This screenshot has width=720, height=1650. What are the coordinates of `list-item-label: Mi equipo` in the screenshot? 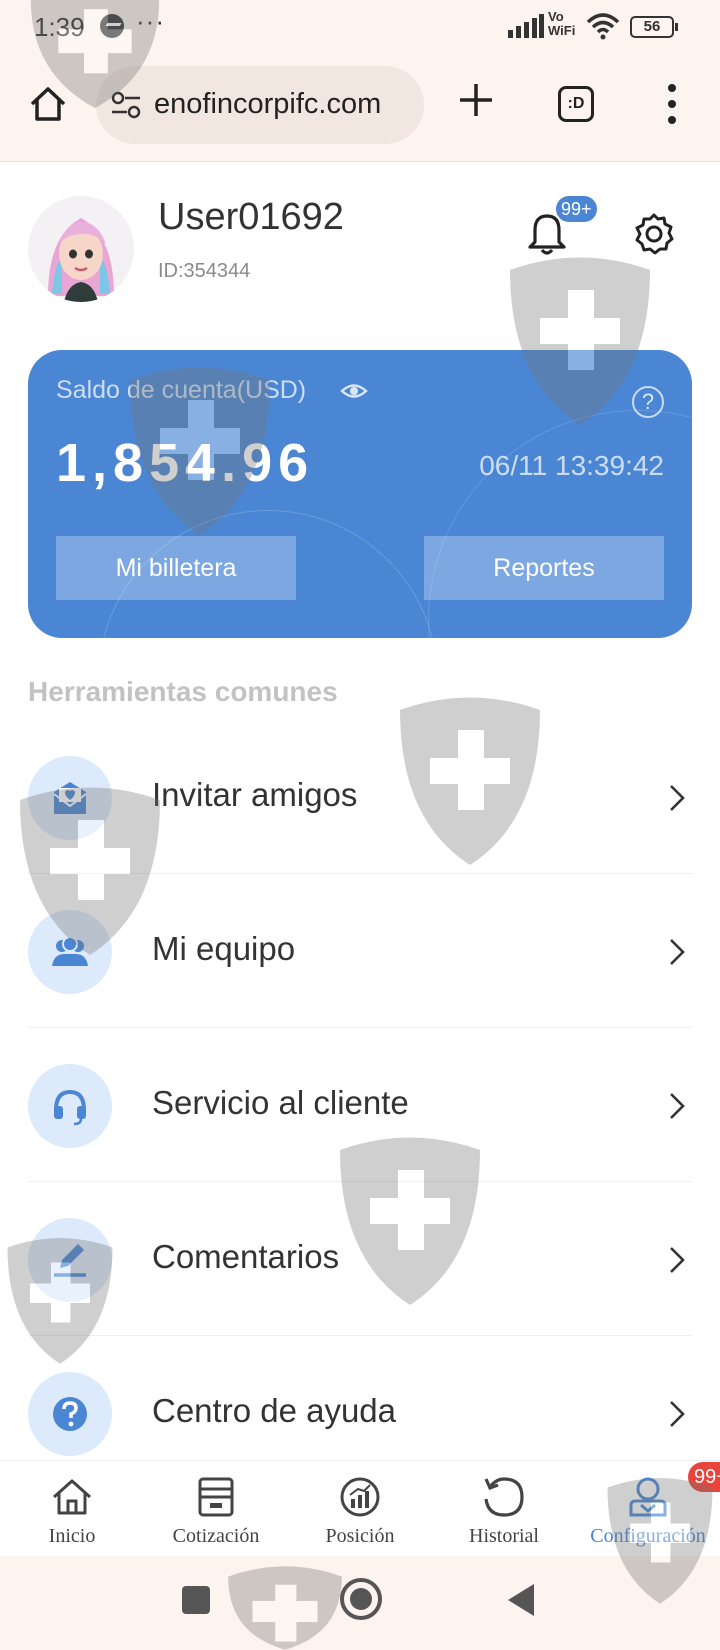 It's located at (224, 948).